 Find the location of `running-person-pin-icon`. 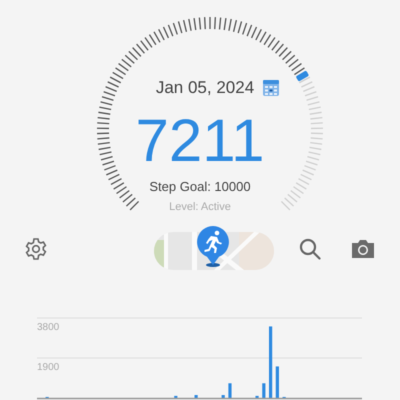

running-person-pin-icon is located at coordinates (213, 246).